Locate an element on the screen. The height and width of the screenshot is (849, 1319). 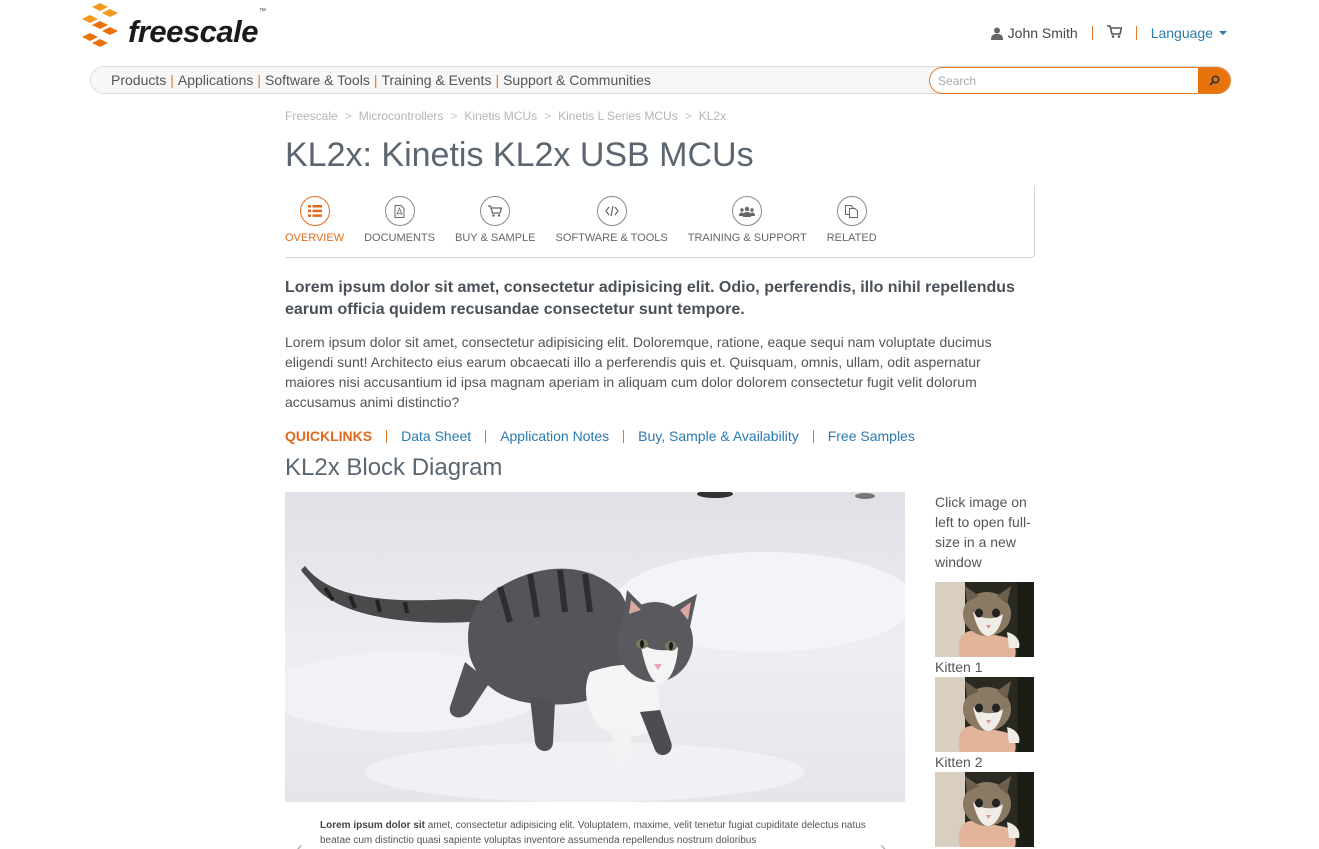
tab-label: RELATED is located at coordinates (851, 238).